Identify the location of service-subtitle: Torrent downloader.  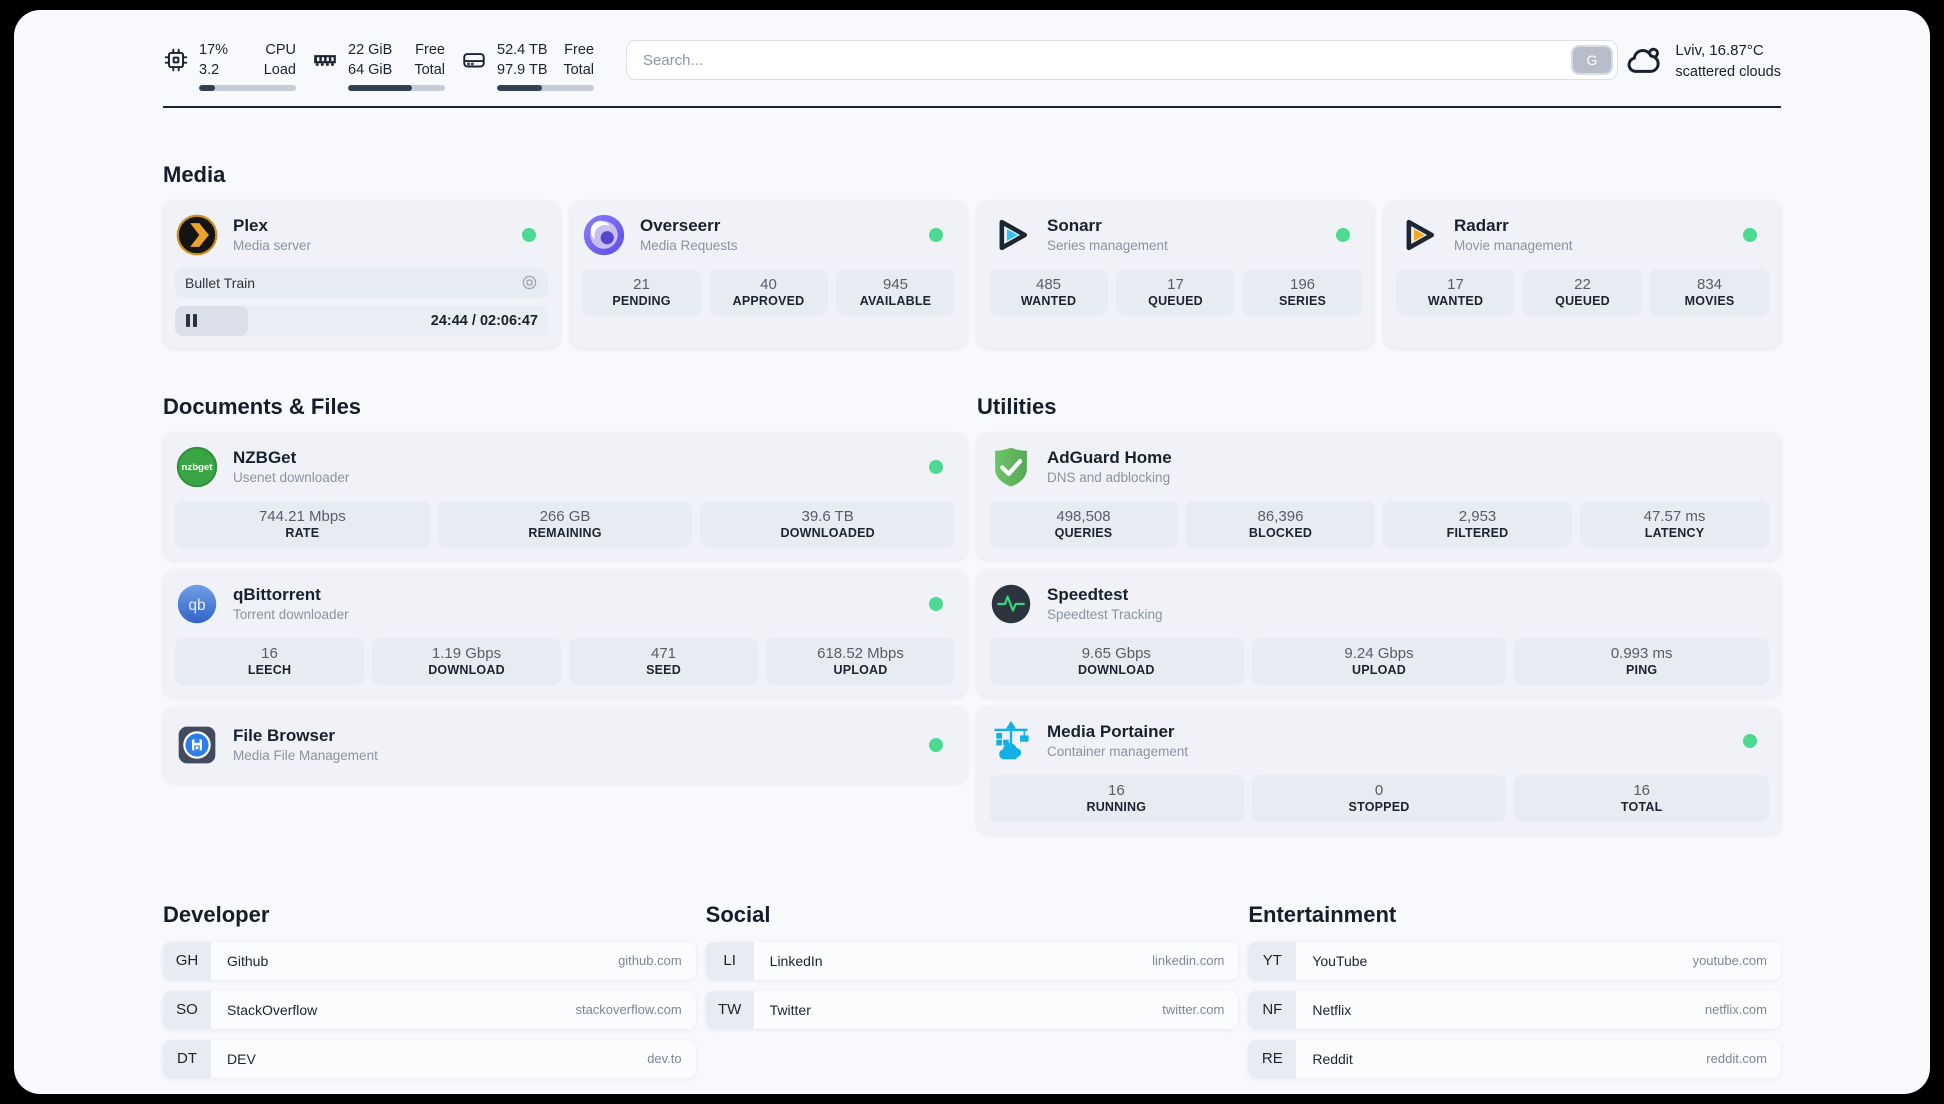
(291, 615).